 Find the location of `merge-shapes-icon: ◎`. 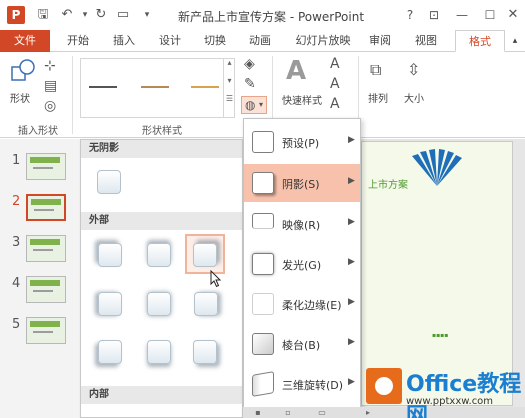

merge-shapes-icon: ◎ is located at coordinates (50, 106).